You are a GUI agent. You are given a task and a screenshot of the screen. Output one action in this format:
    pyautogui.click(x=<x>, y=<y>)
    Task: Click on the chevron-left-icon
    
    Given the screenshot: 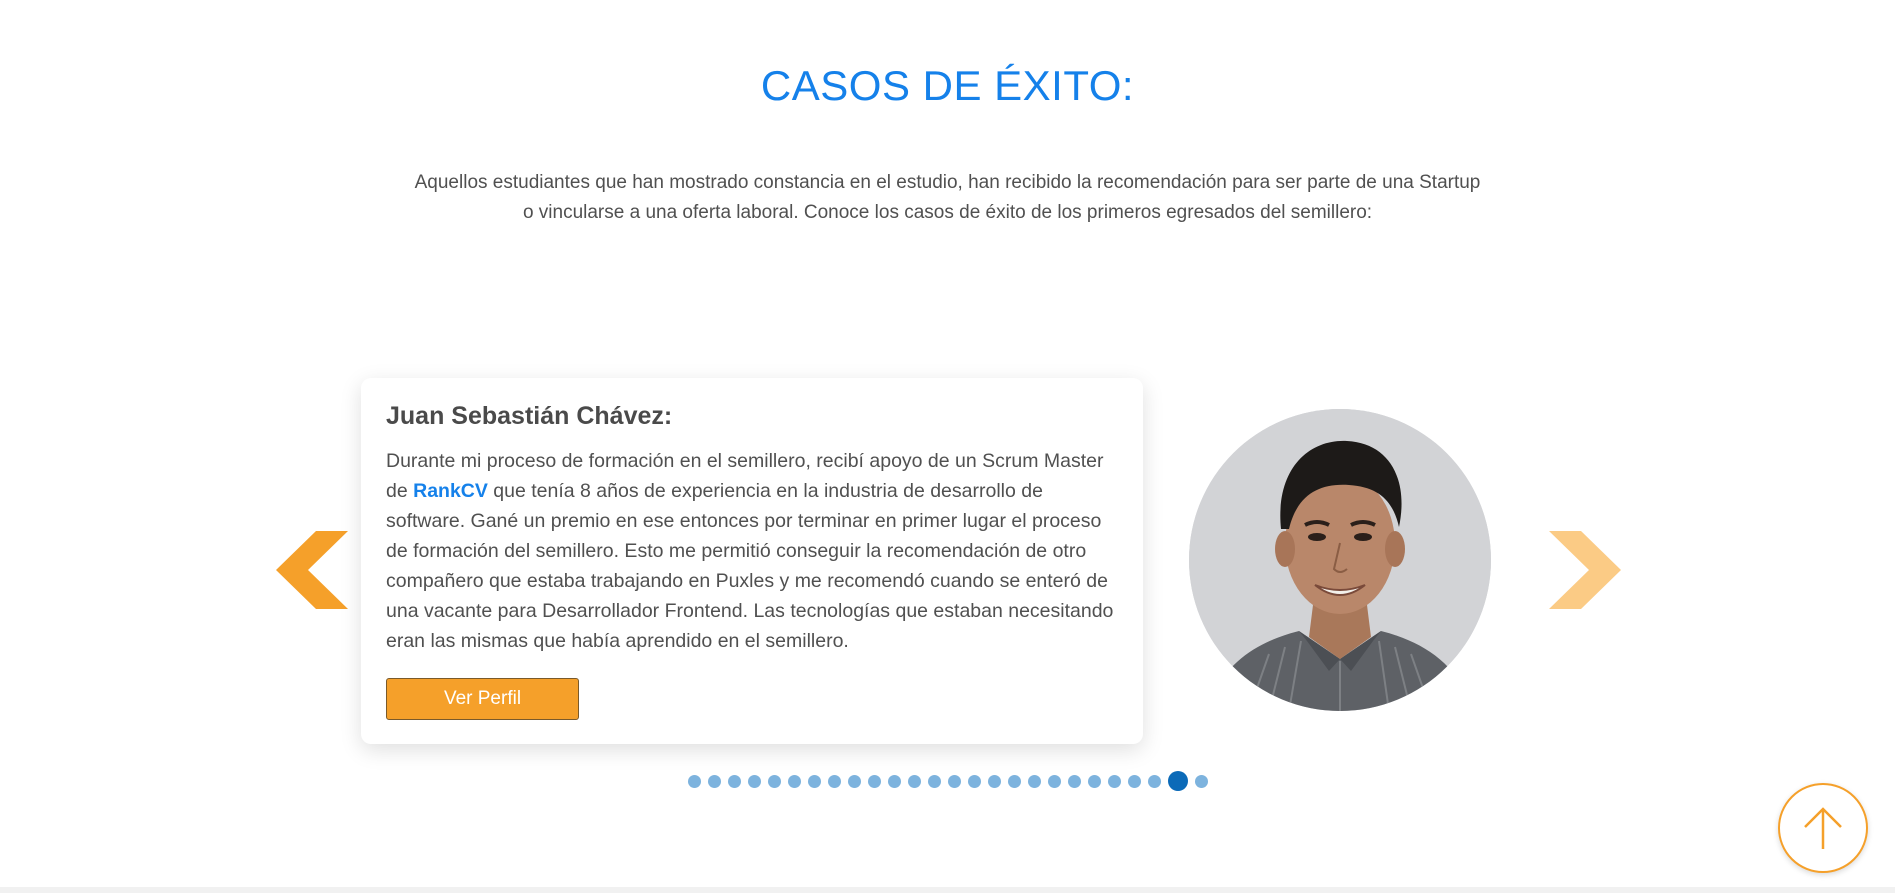 What is the action you would take?
    pyautogui.click(x=312, y=570)
    